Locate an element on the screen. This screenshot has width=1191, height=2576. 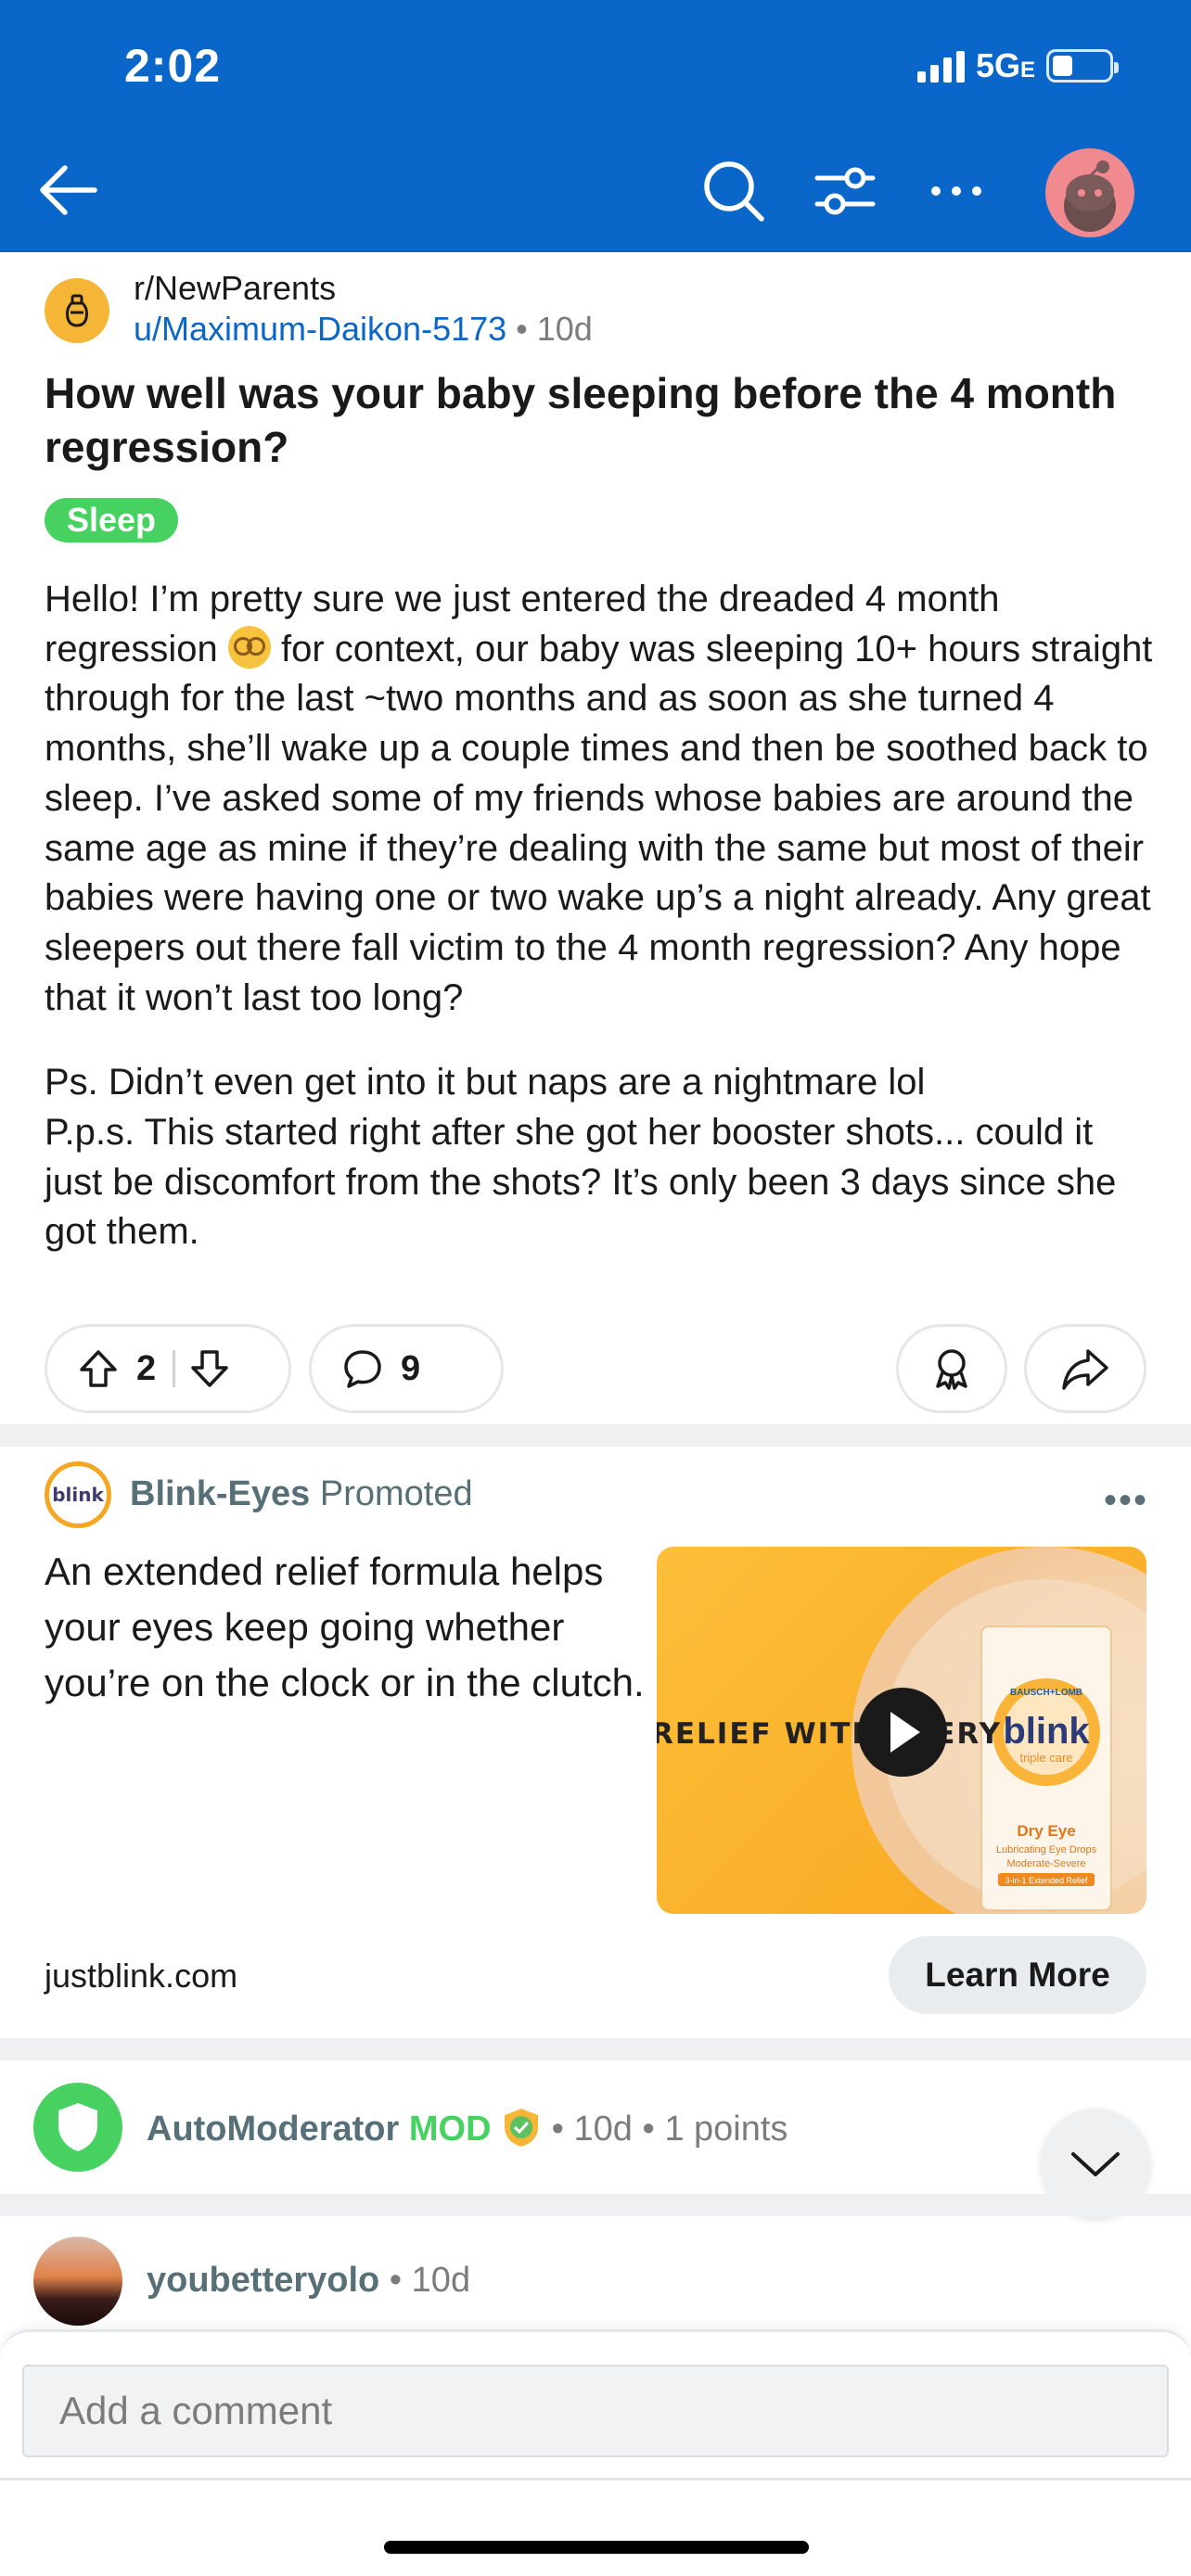
advertiser-logo: blink is located at coordinates (78, 1494).